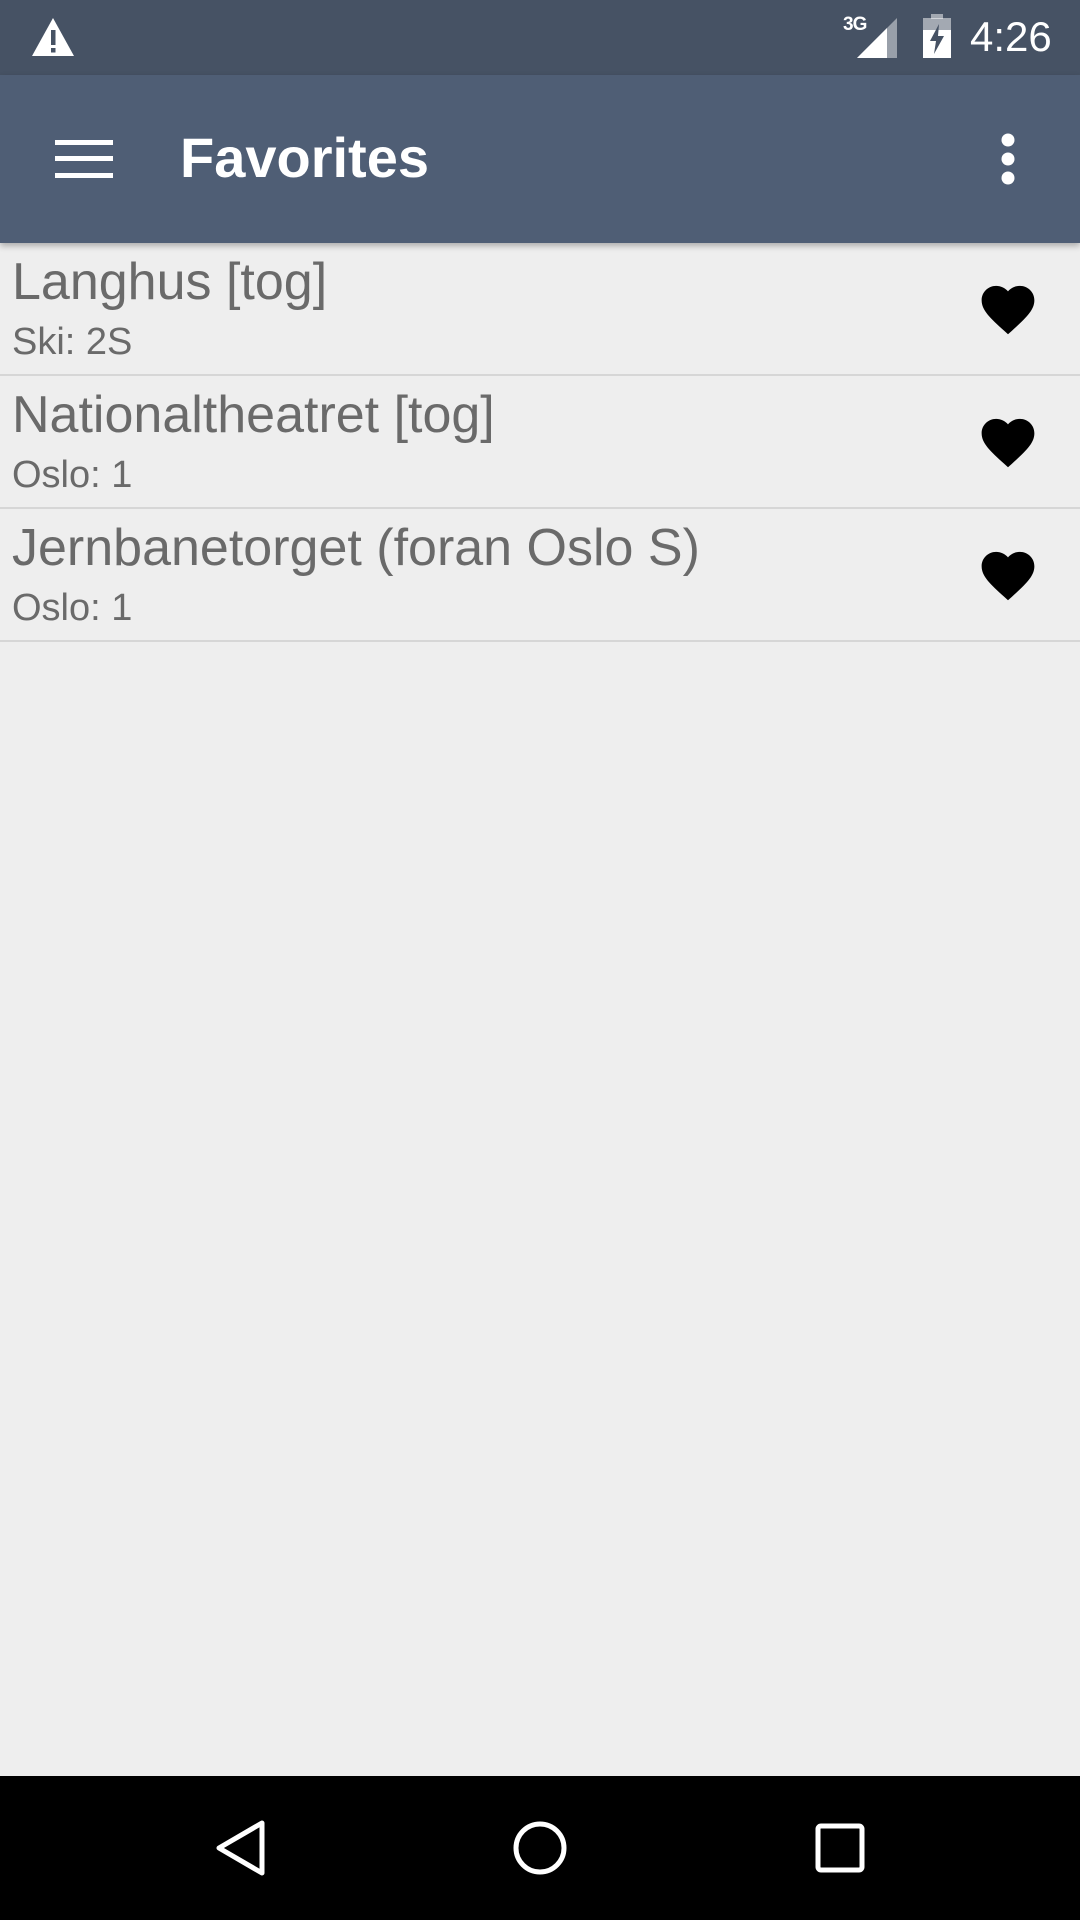 The width and height of the screenshot is (1080, 1920). Describe the element at coordinates (304, 157) in the screenshot. I see `page-title: Favorites` at that location.